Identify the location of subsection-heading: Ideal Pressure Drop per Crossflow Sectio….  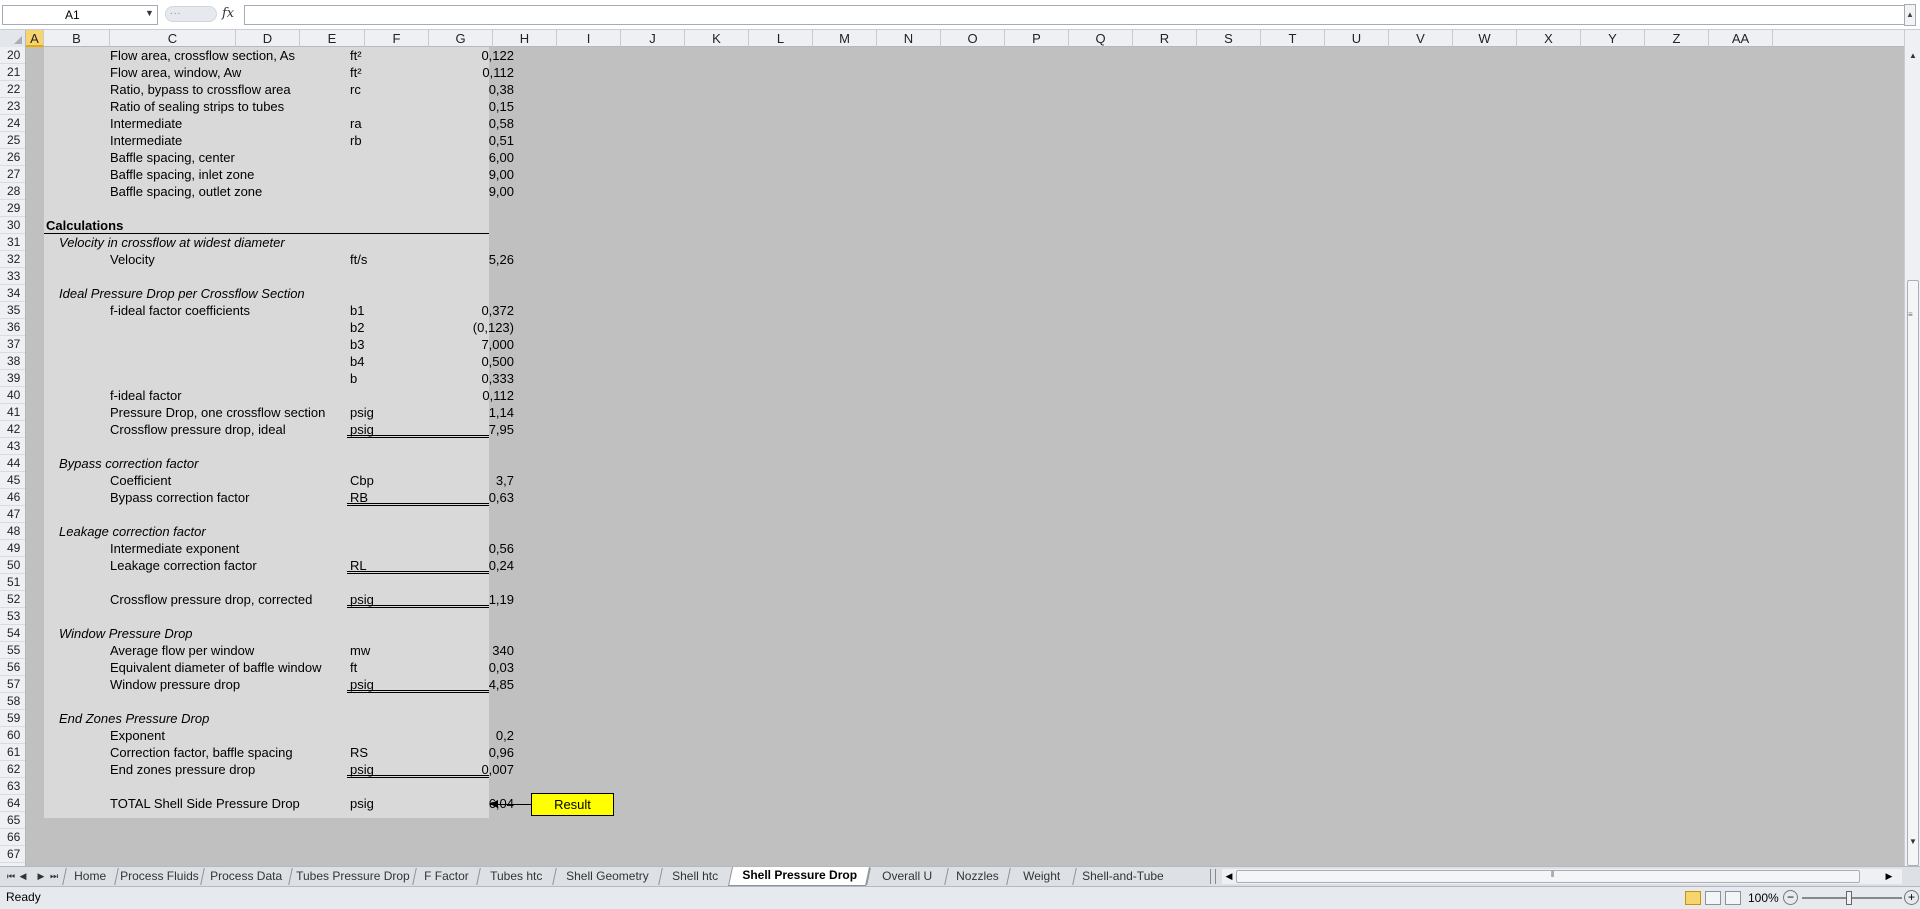
(182, 293).